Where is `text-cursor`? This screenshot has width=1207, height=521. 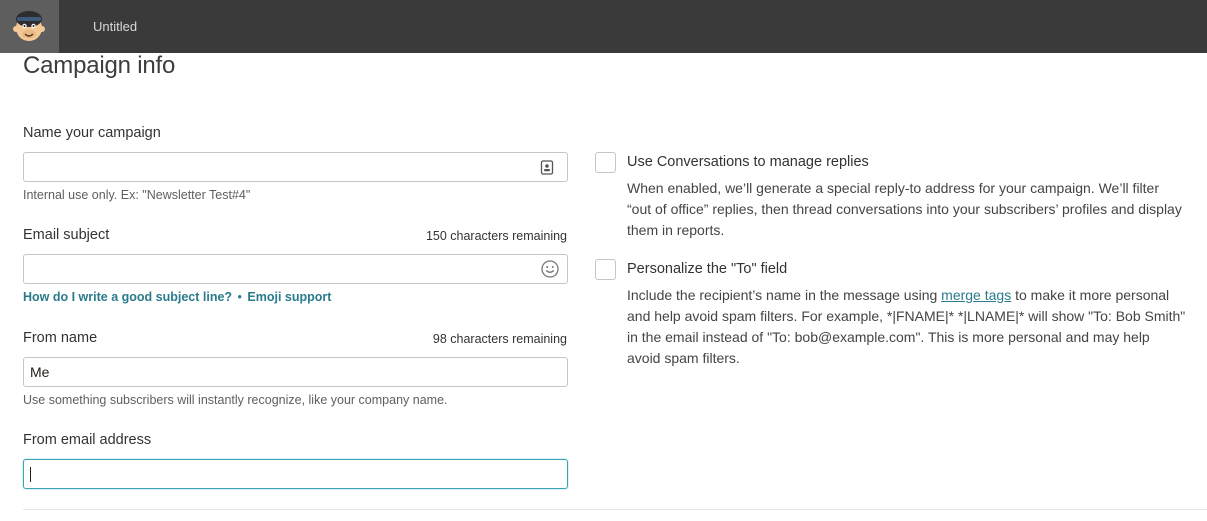 text-cursor is located at coordinates (30, 474).